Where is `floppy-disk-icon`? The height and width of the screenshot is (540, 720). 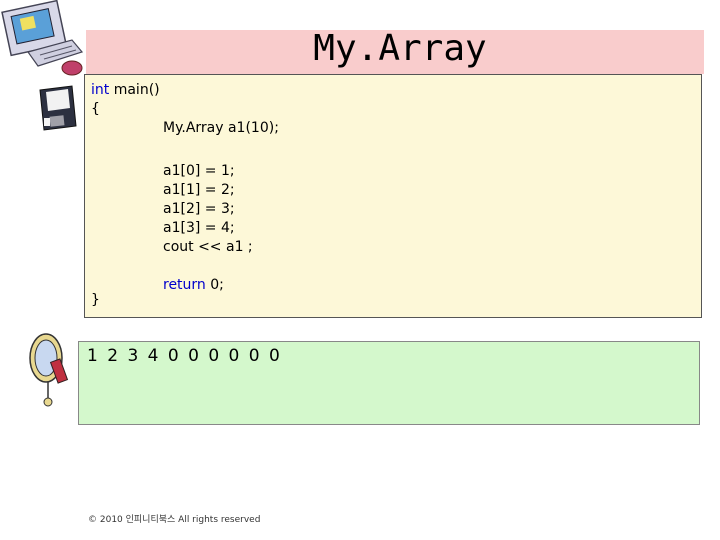 floppy-disk-icon is located at coordinates (58, 108).